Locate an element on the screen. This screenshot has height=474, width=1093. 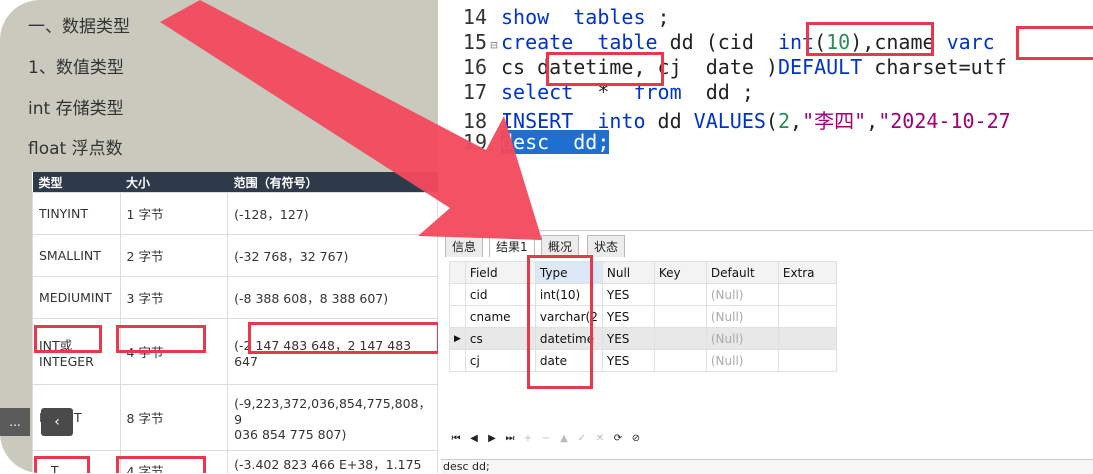
types-table-cell-type: SMALLINT is located at coordinates (76, 255).